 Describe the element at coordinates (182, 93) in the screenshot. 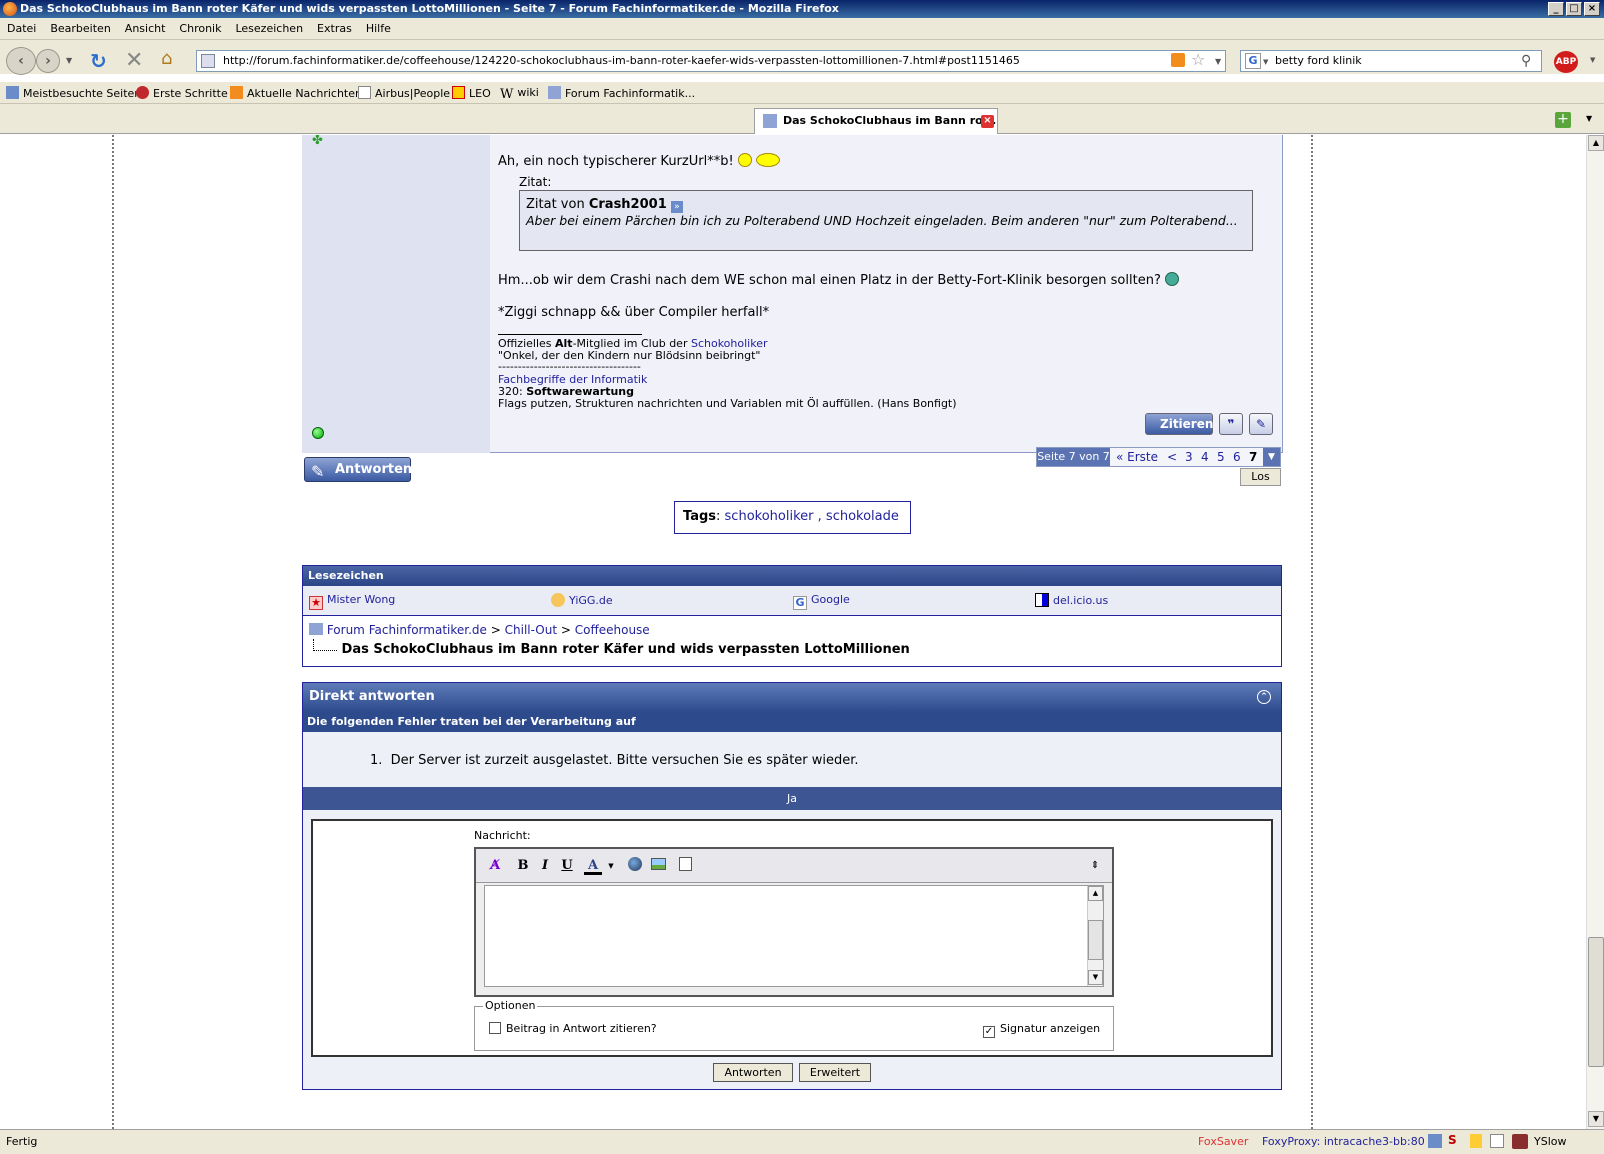

I see `bookmark-erste-schritte: Erste Schritte` at that location.